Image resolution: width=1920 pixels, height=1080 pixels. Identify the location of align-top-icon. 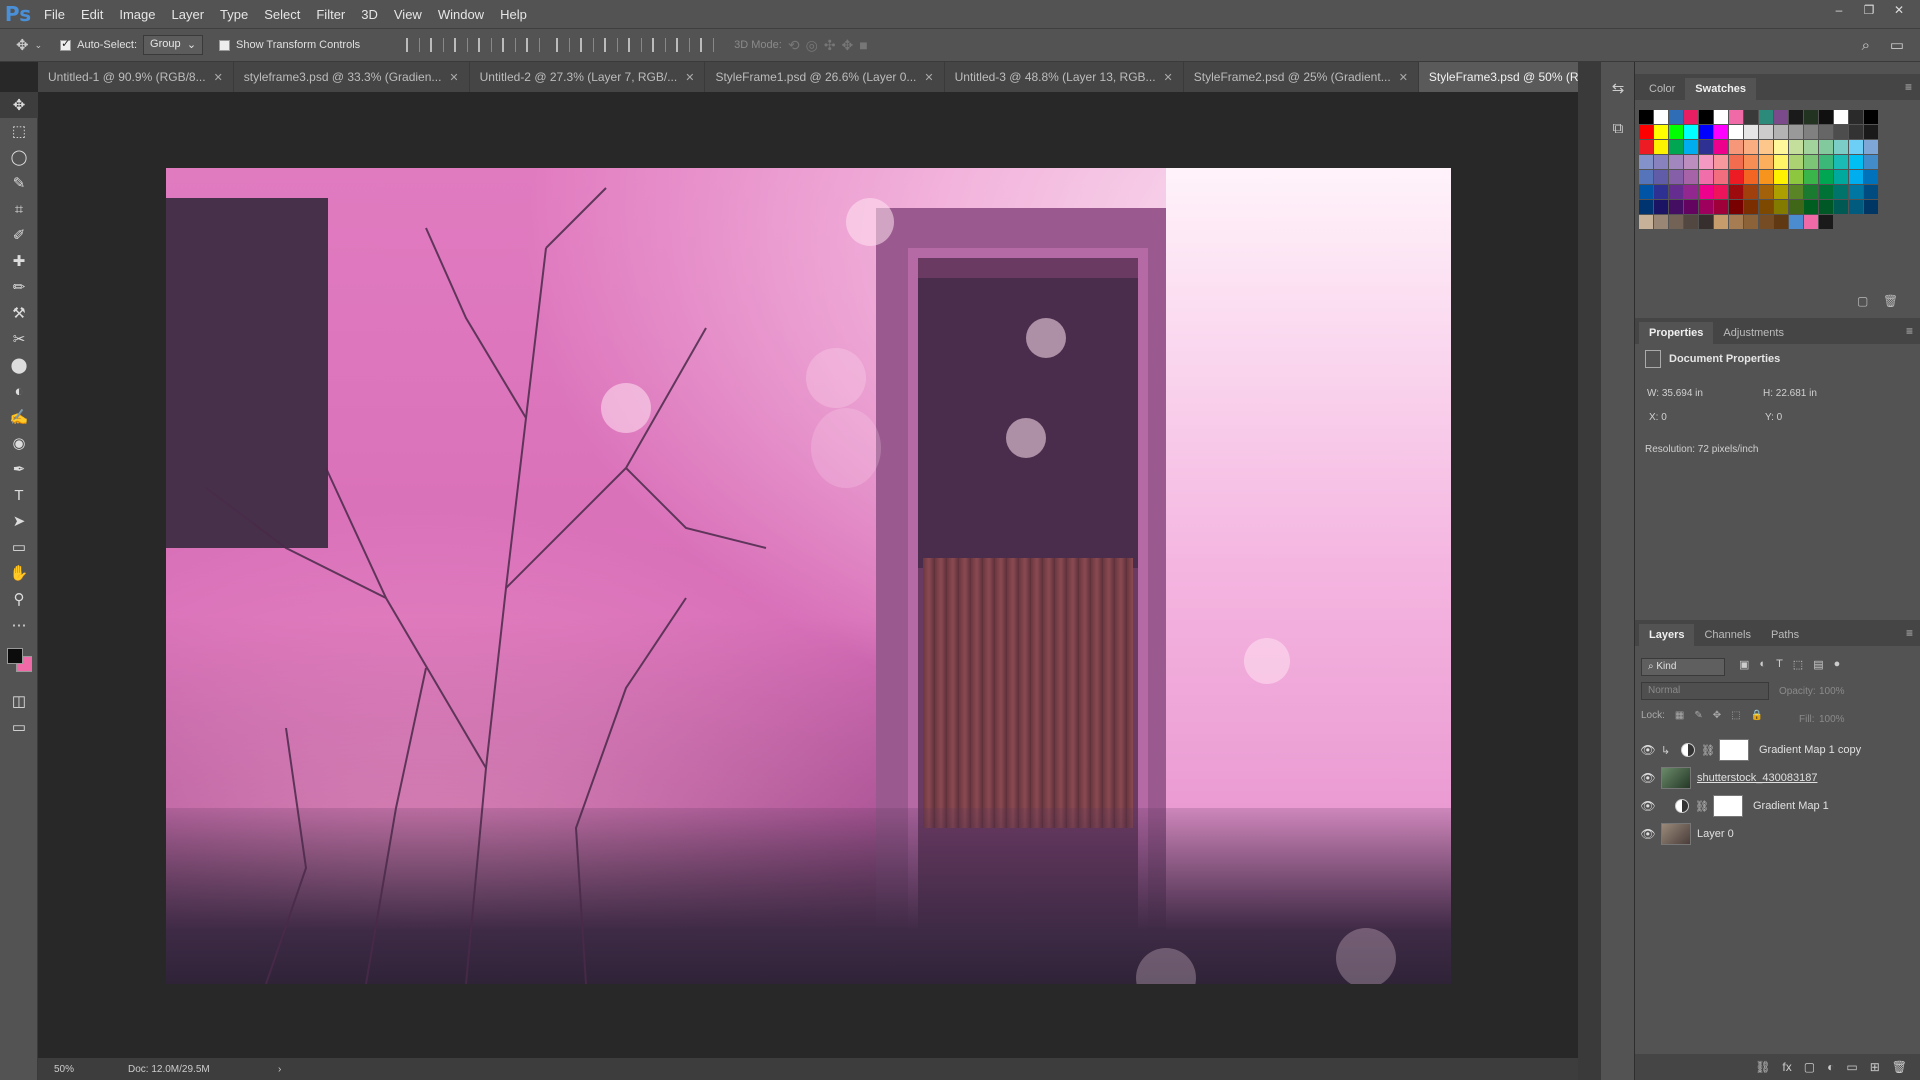
(413, 45).